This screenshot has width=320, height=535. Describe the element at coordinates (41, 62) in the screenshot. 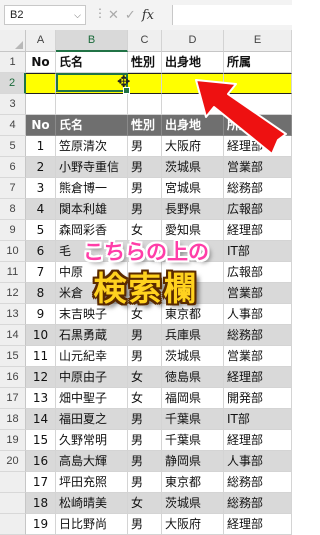

I see `cell-a1: No` at that location.